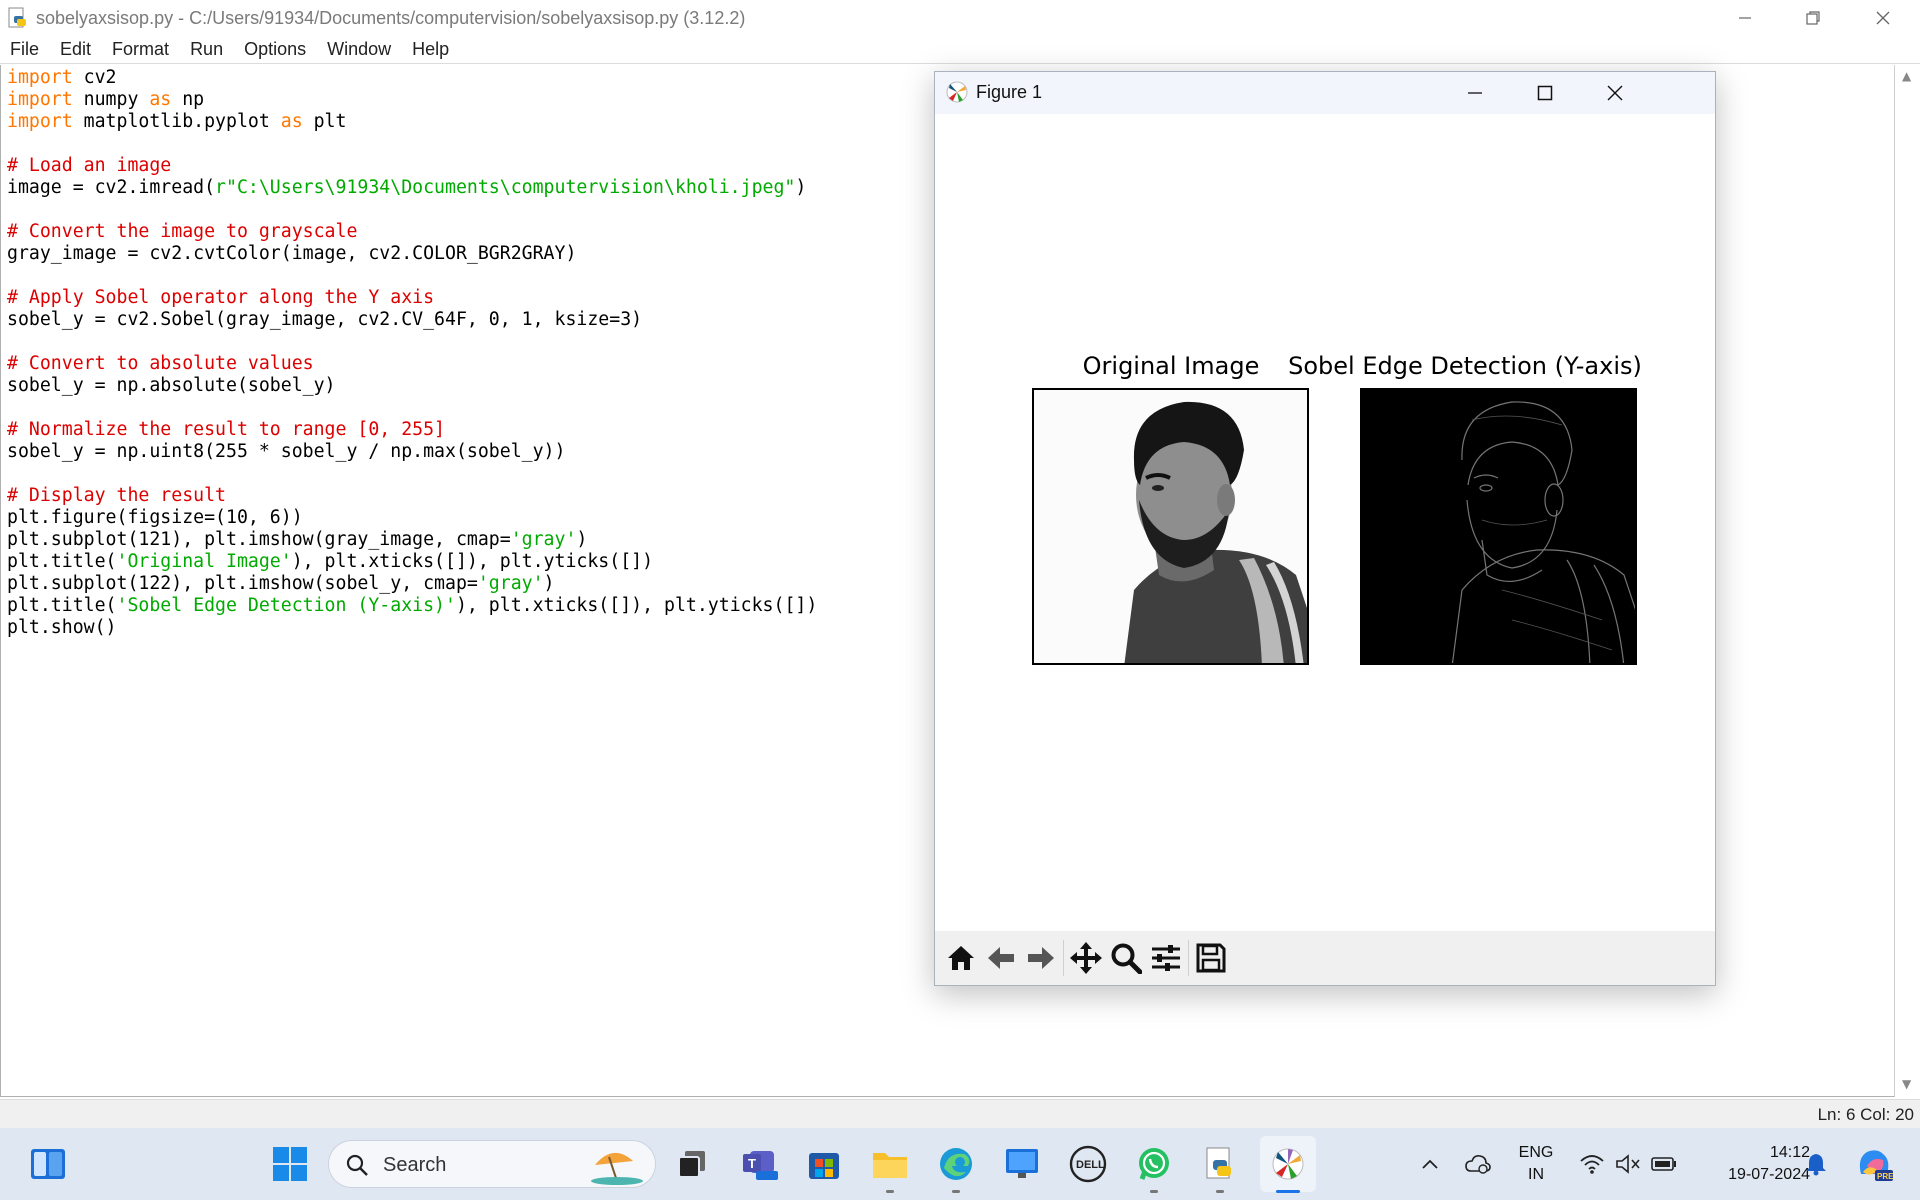 The width and height of the screenshot is (1920, 1200). What do you see at coordinates (412, 78) in the screenshot?
I see `code-line: import cv2` at bounding box center [412, 78].